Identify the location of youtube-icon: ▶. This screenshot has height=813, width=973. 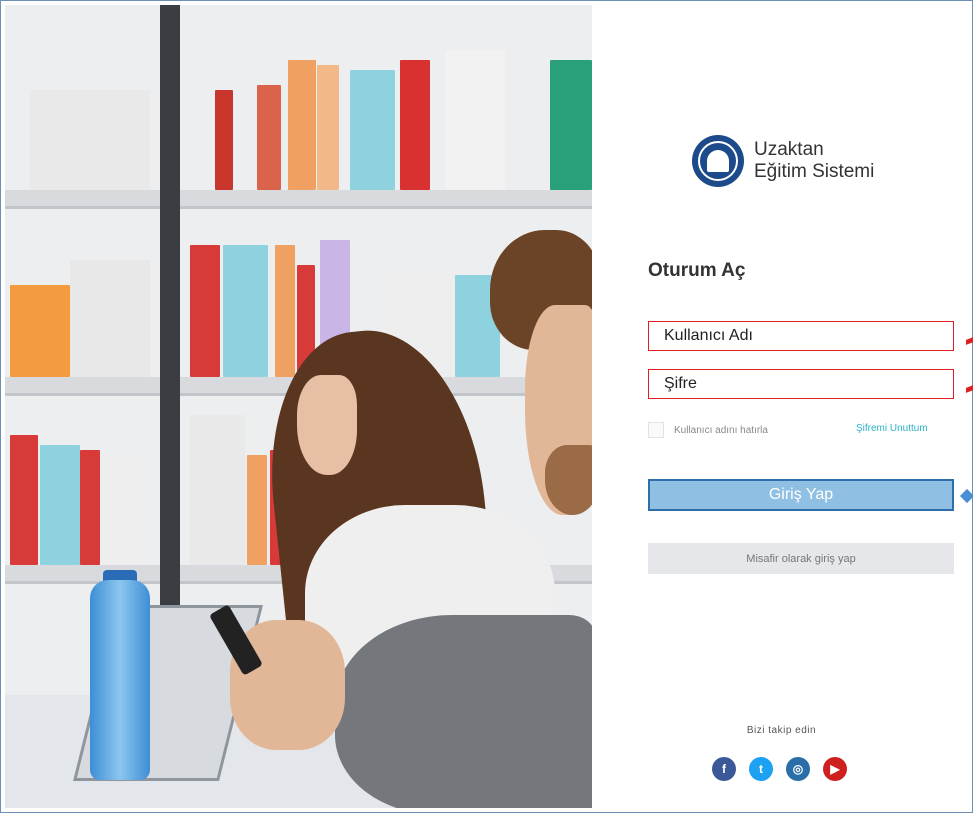
(835, 769).